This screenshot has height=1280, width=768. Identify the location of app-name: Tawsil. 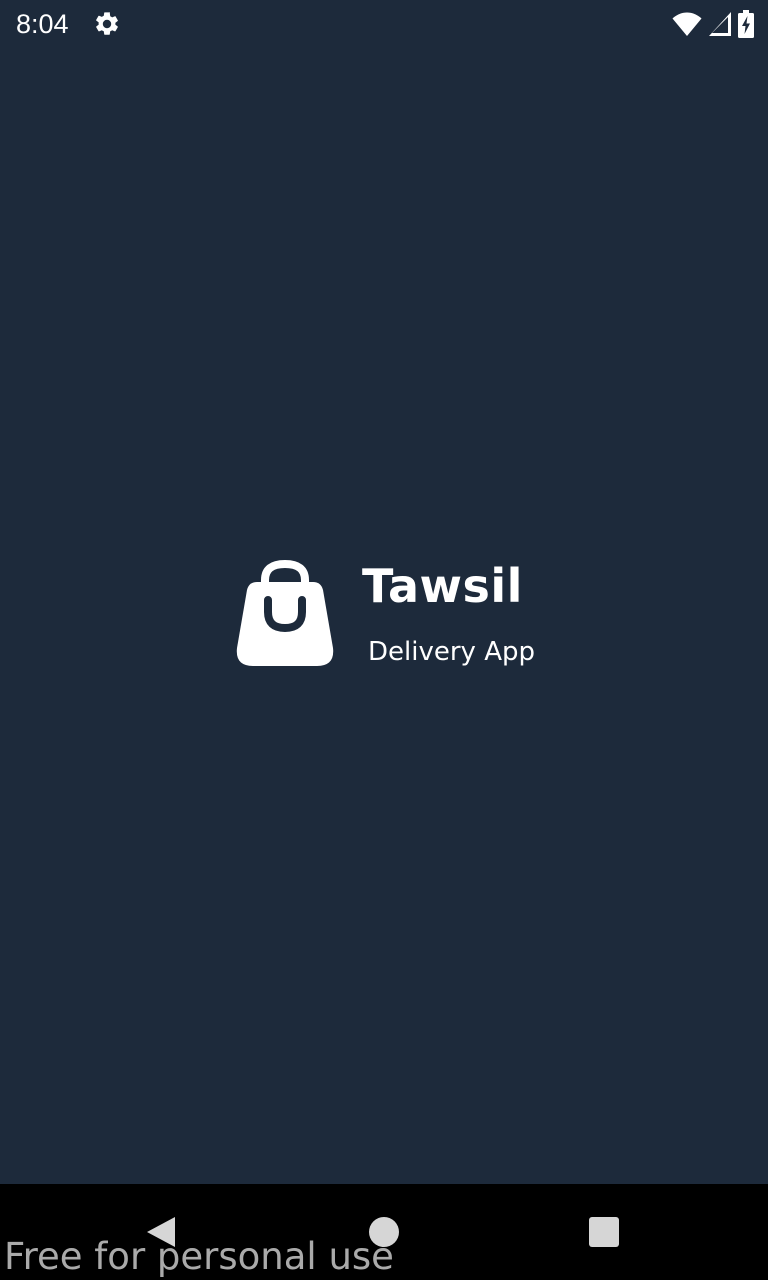
(442, 586).